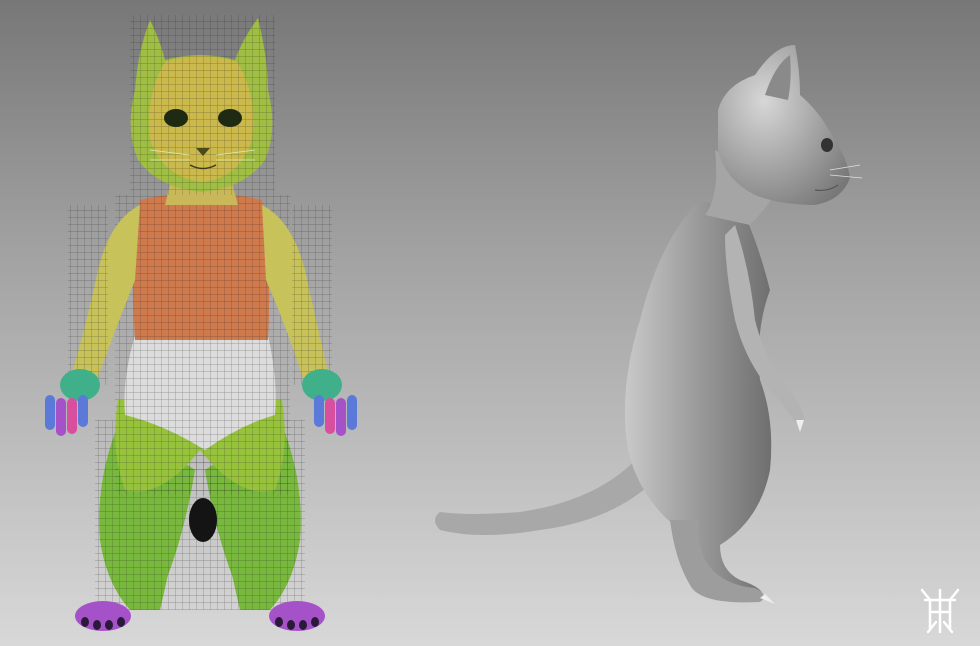  I want to click on right-arm-wireframe, so click(312, 295).